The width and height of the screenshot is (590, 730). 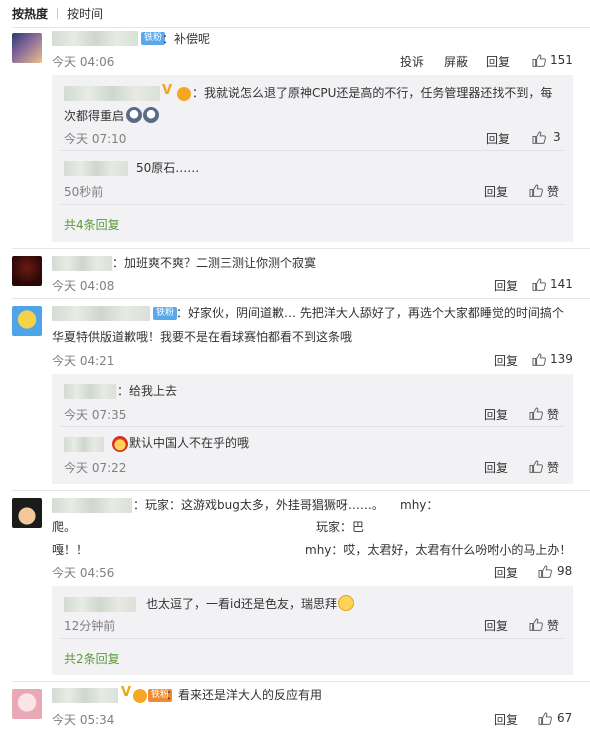 What do you see at coordinates (564, 571) in the screenshot?
I see `like-count: 98` at bounding box center [564, 571].